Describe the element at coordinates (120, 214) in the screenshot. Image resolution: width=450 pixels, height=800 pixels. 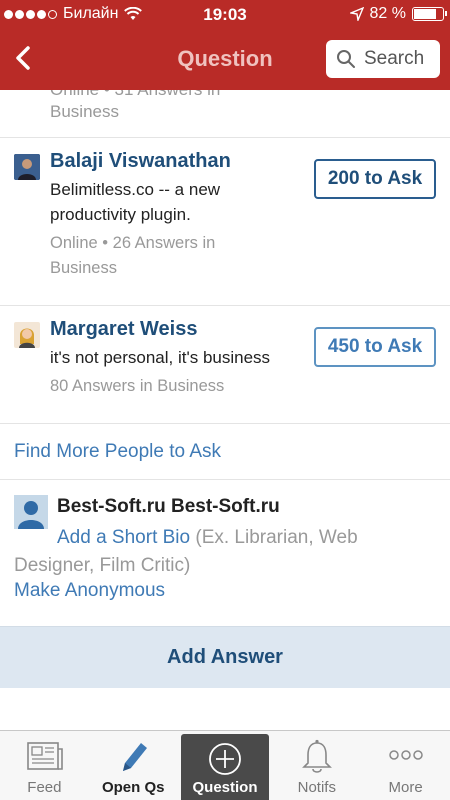
I see `person-bio-line: productivity plugin.` at that location.